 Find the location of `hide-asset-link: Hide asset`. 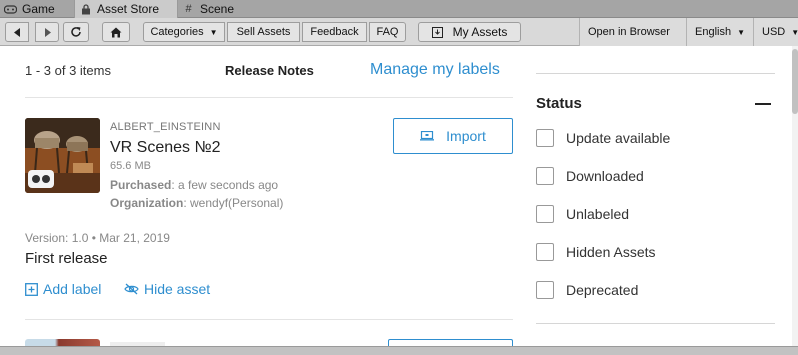

hide-asset-link: Hide asset is located at coordinates (167, 289).